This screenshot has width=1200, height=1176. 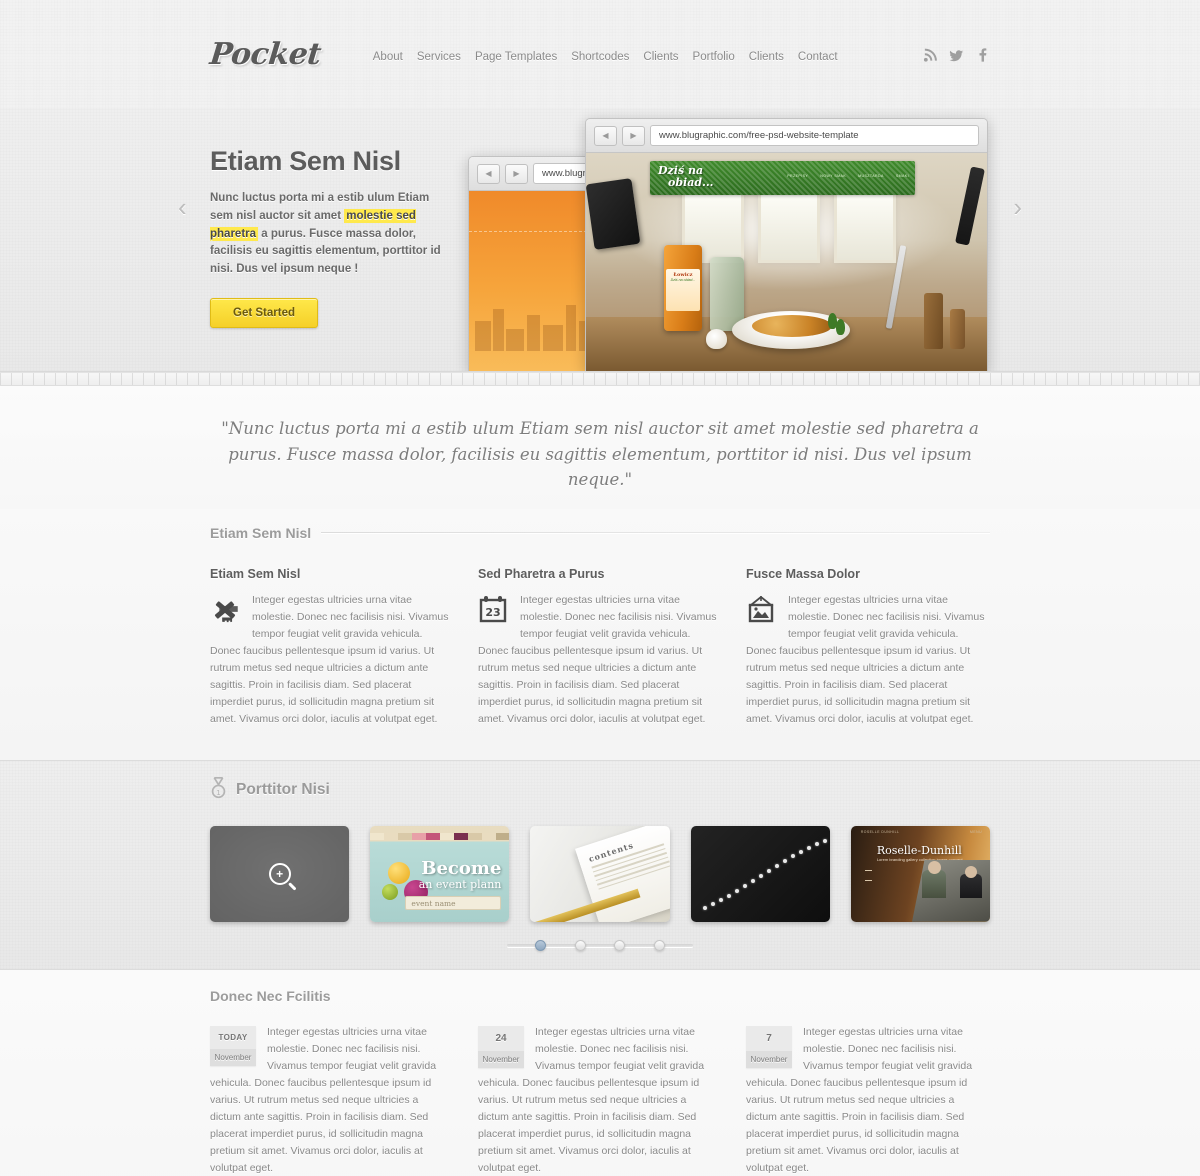 I want to click on thumb2-color-bars, so click(x=440, y=836).